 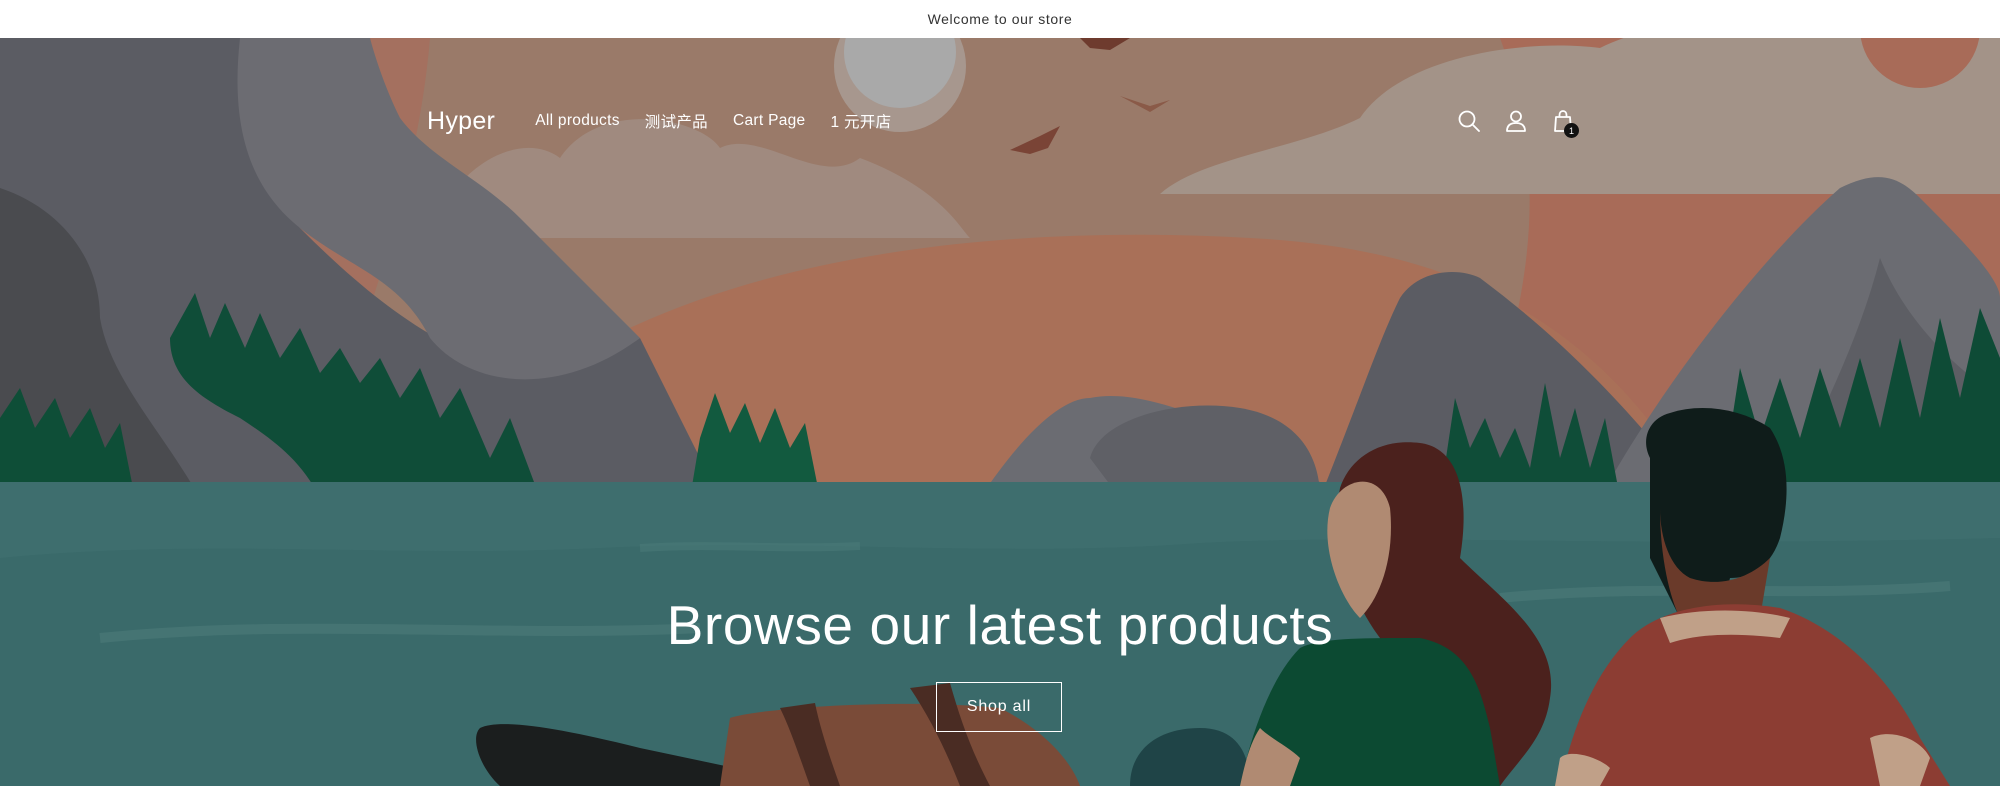 I want to click on shop-all-button: Shop all, so click(x=999, y=707).